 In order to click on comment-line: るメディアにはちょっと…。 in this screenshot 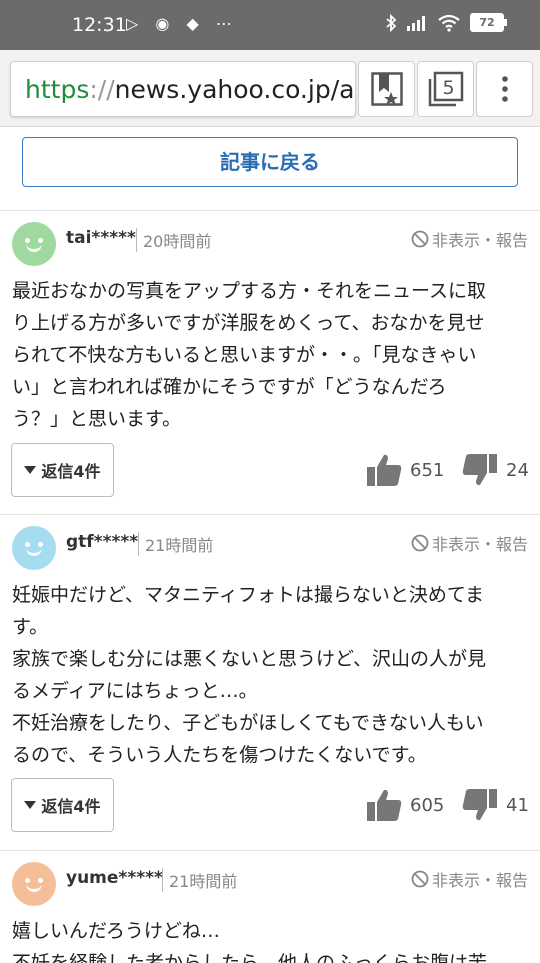, I will do `click(135, 691)`.